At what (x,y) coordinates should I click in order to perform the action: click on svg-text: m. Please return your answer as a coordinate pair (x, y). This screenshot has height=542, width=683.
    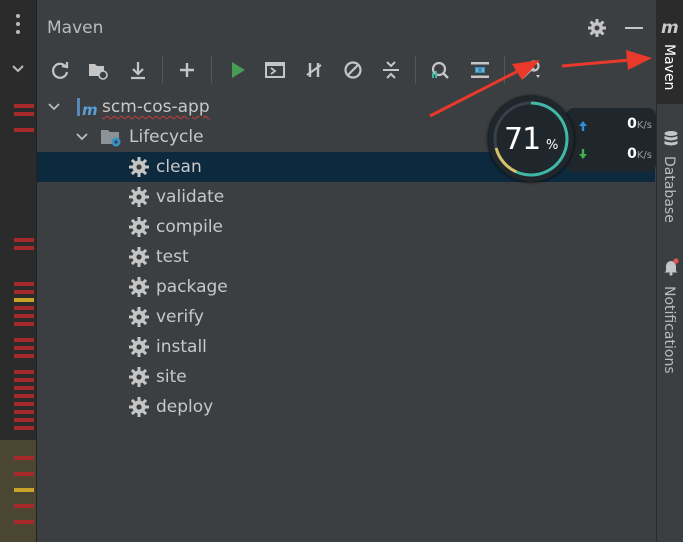
    Looking at the image, I should click on (89, 109).